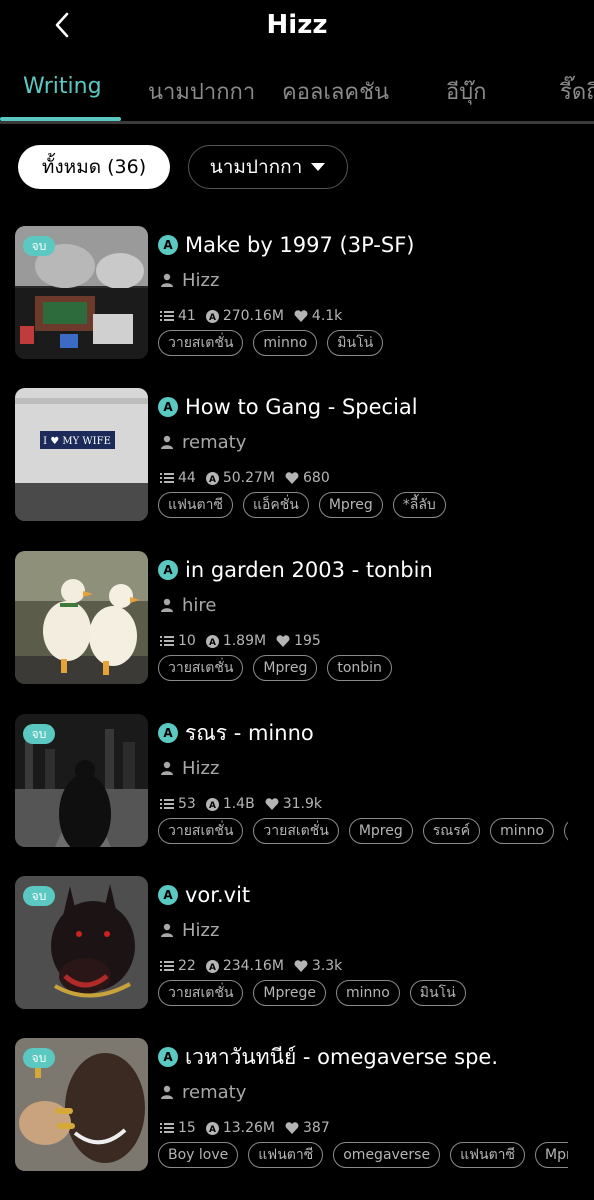  Describe the element at coordinates (335, 91) in the screenshot. I see `tab-collections: คอลเลคชัน` at that location.